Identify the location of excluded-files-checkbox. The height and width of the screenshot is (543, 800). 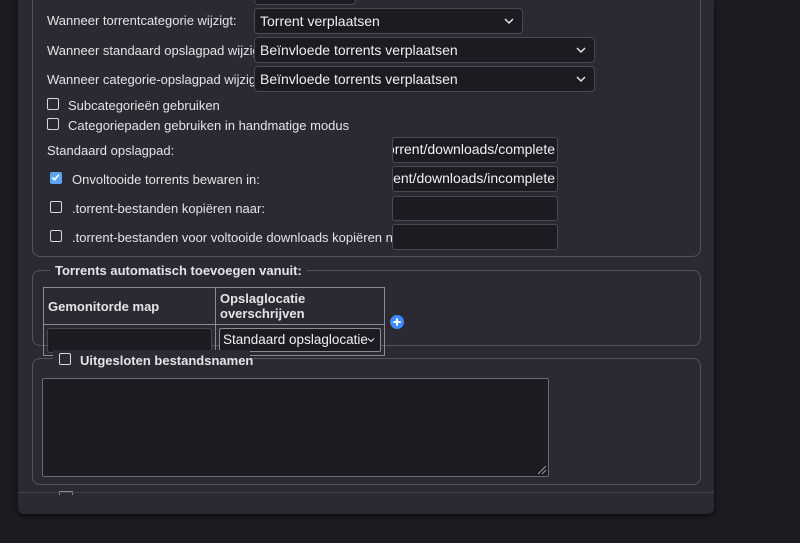
(65, 359).